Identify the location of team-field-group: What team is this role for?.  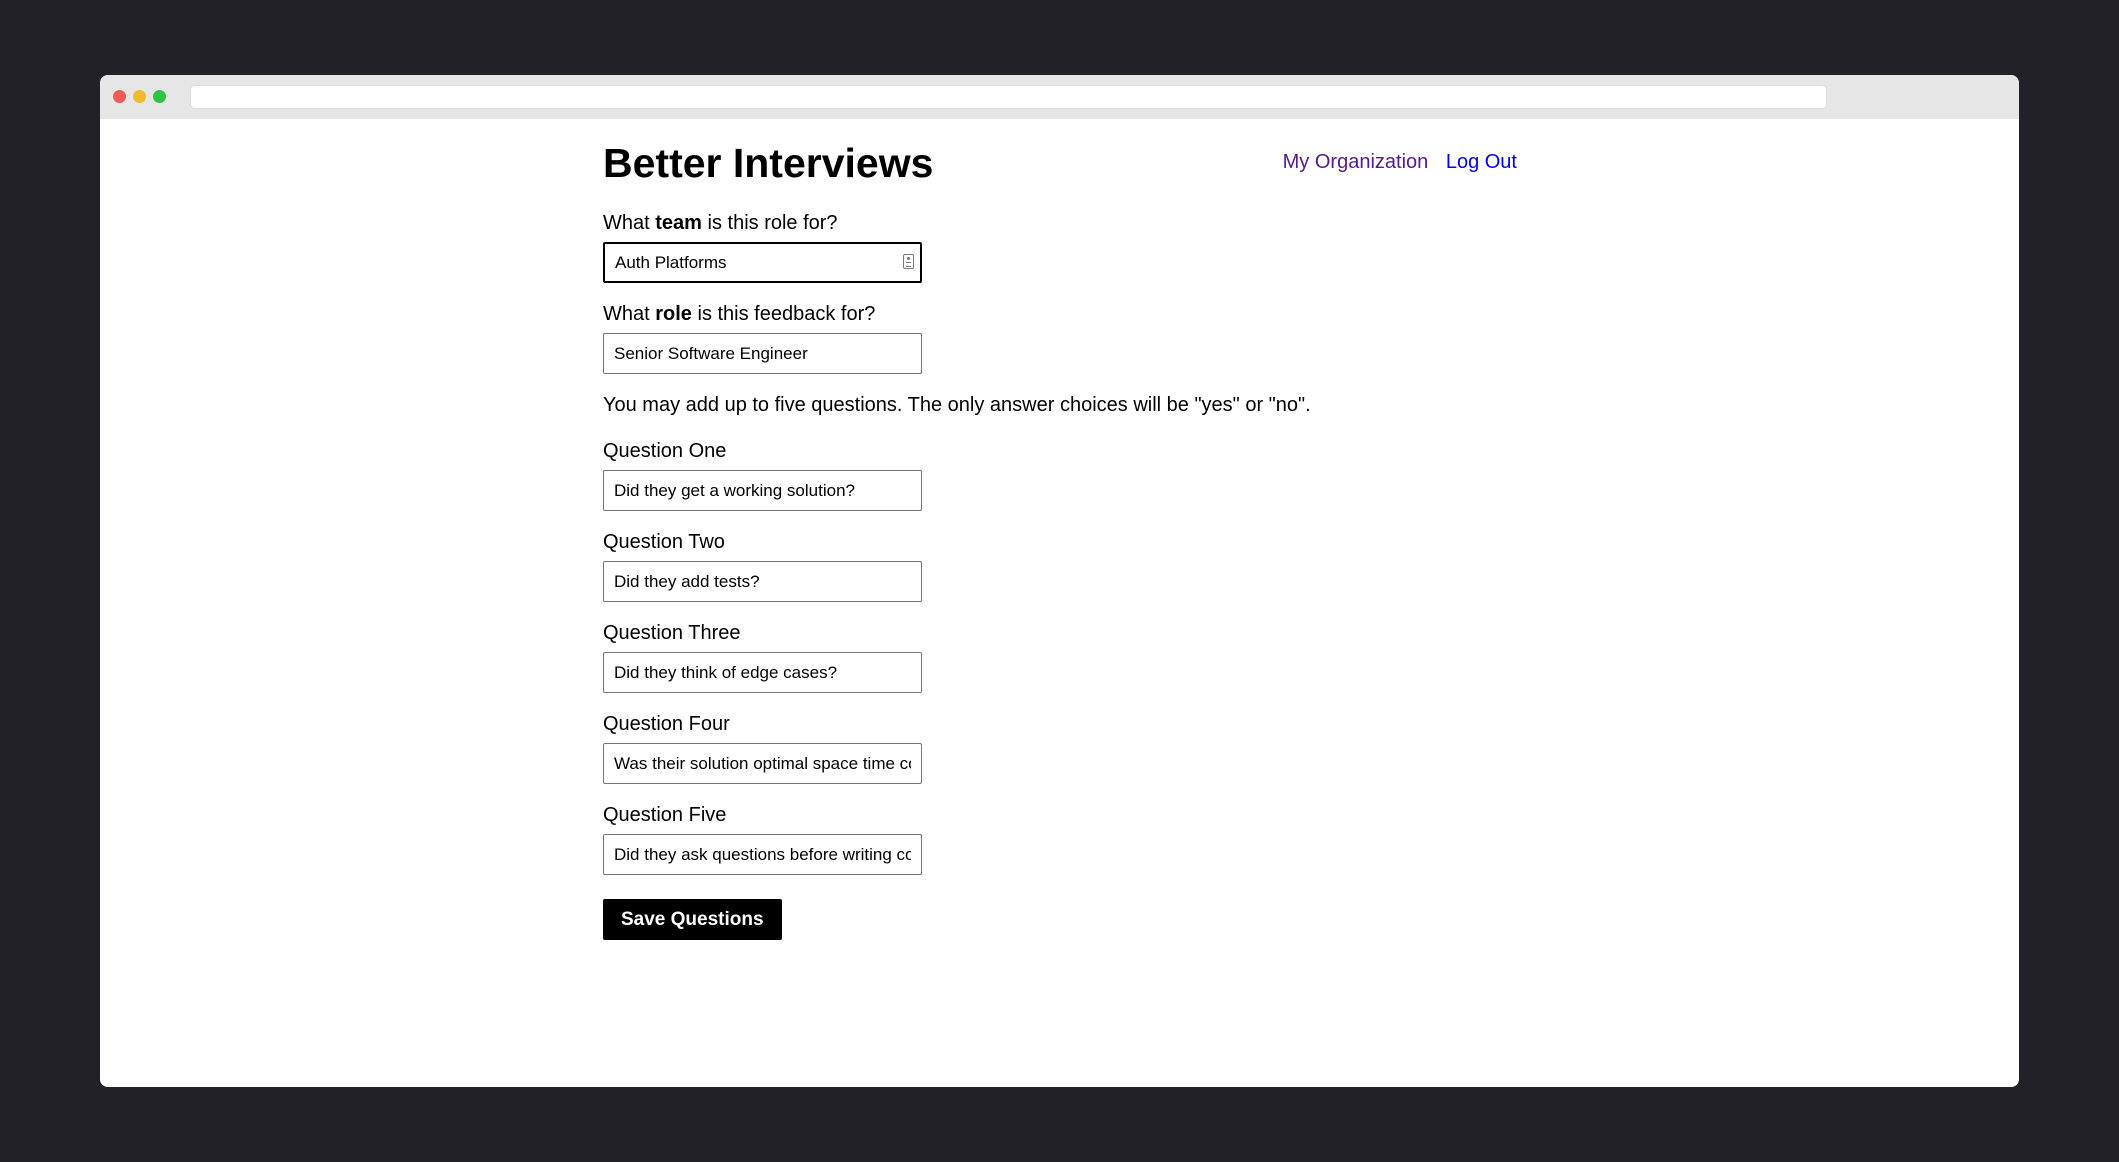
(1060, 247).